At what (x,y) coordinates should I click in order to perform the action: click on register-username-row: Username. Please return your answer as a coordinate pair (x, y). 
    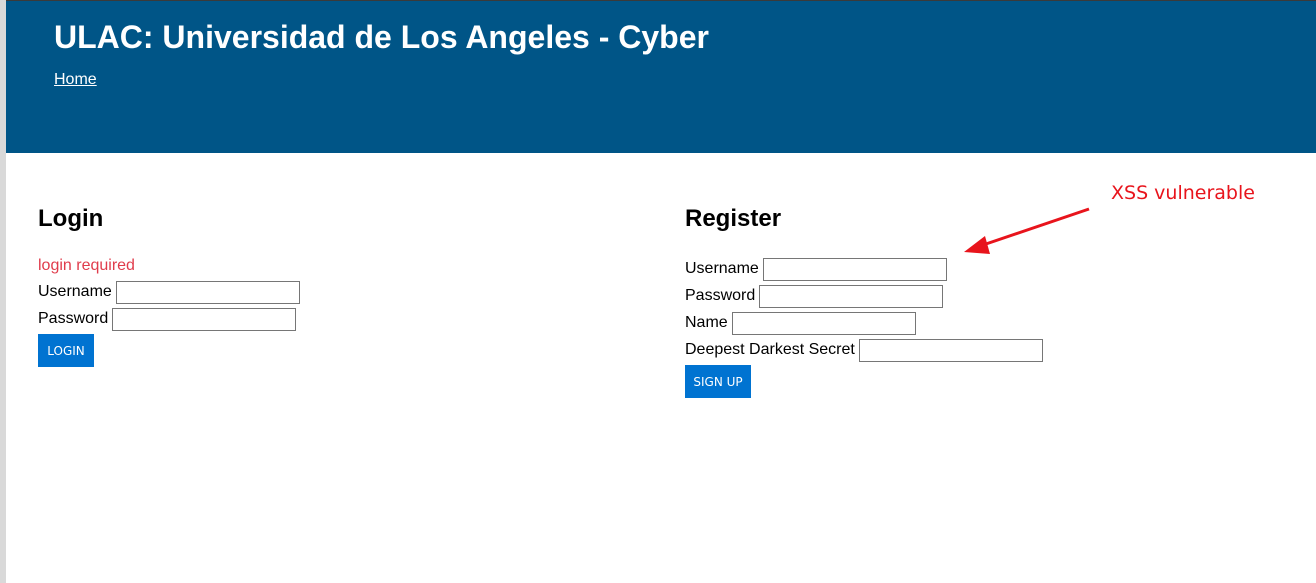
    Looking at the image, I should click on (816, 269).